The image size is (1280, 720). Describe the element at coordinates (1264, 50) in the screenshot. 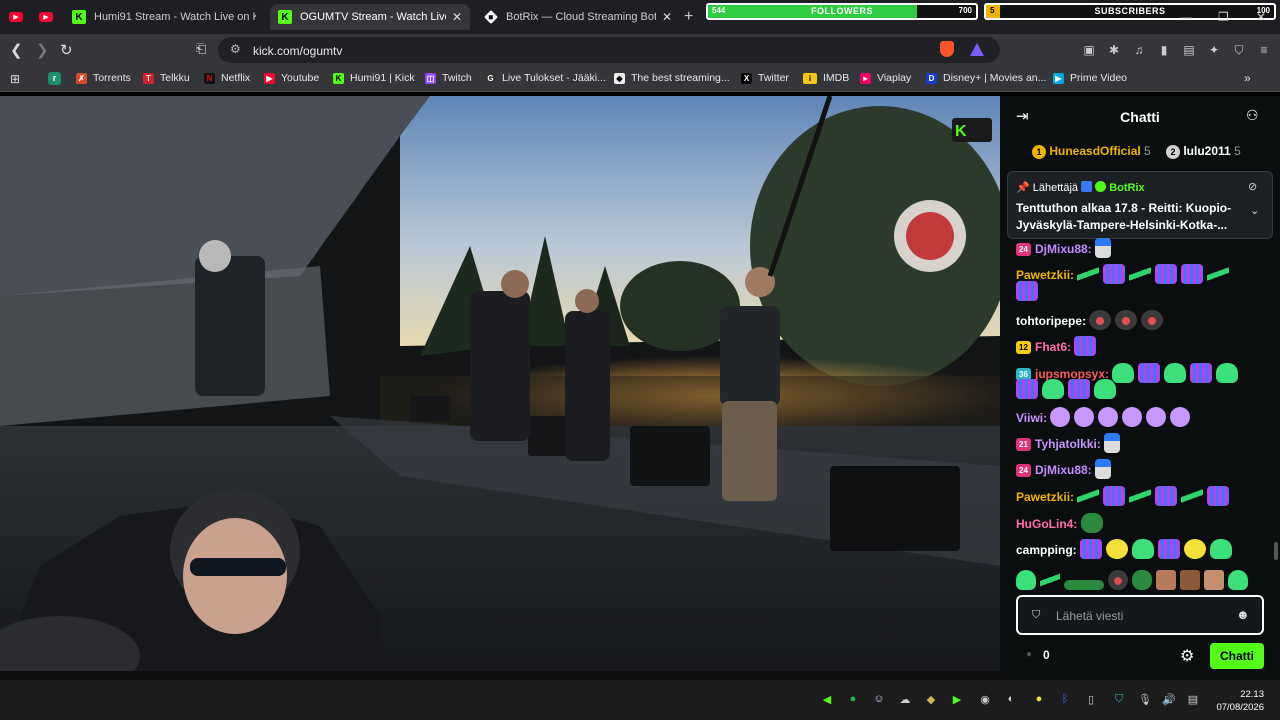

I see `menu-icon: ≡` at that location.